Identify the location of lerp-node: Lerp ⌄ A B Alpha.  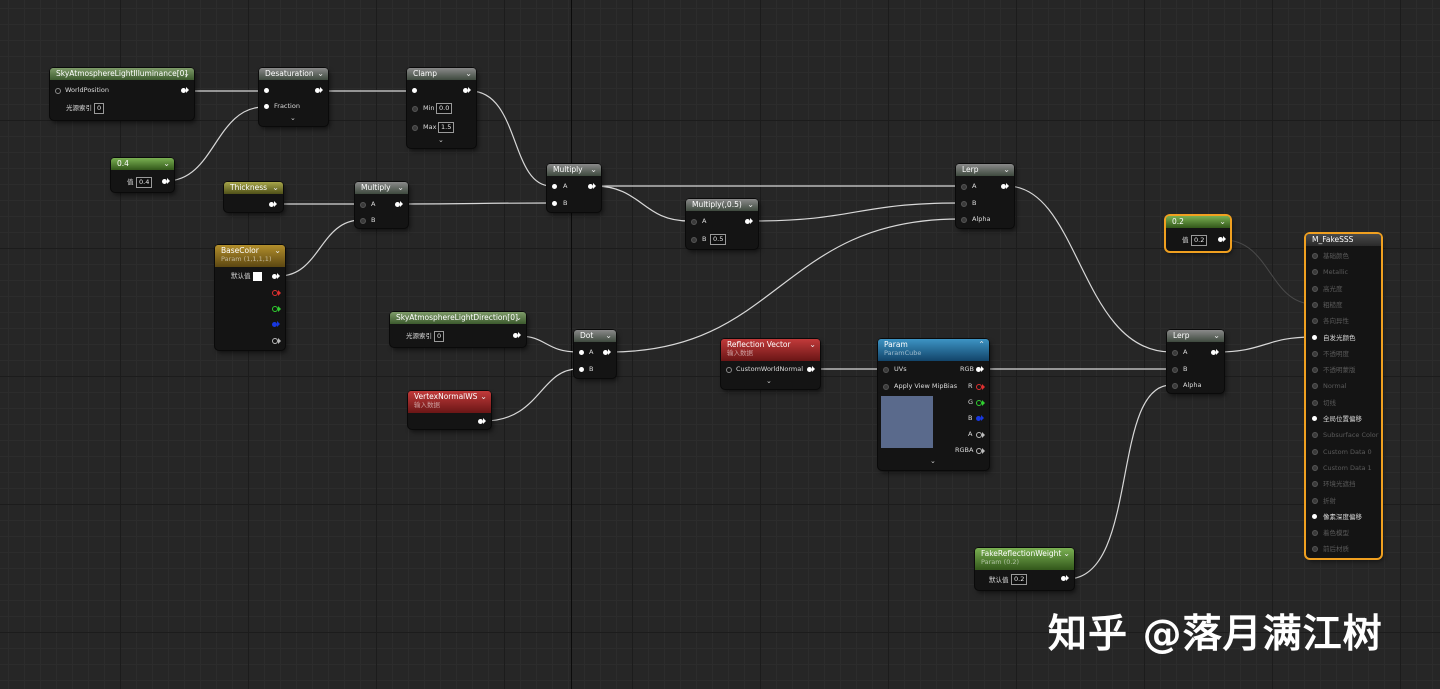
(1195, 361).